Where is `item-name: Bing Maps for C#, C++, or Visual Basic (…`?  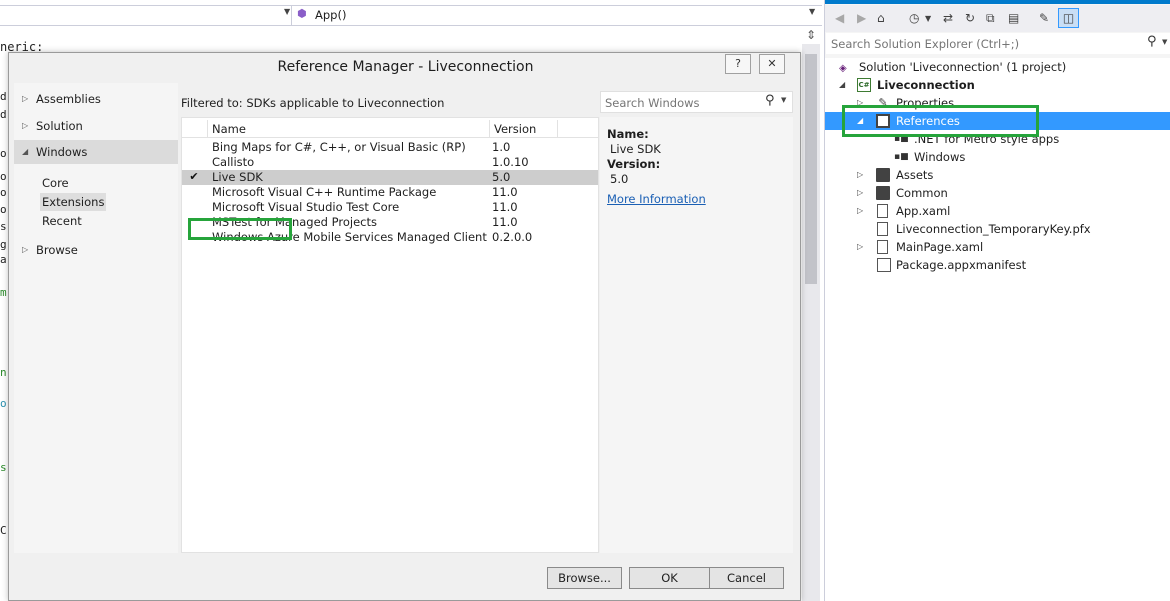
item-name: Bing Maps for C#, C++, or Visual Basic (… is located at coordinates (339, 147).